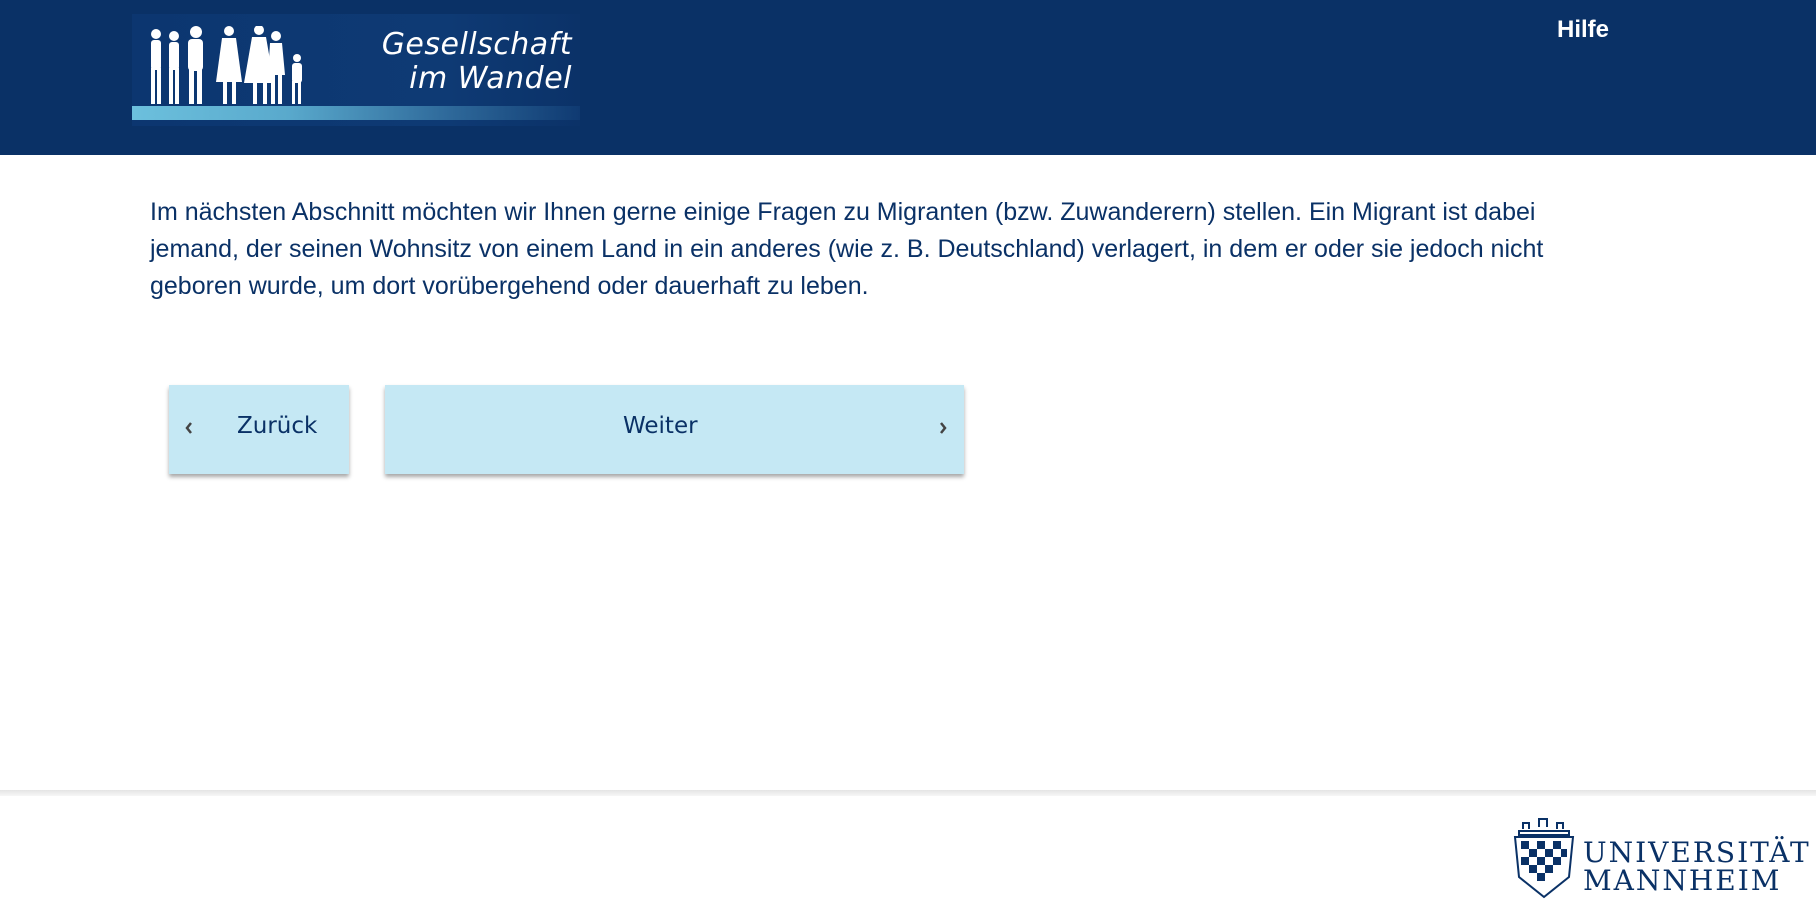 This screenshot has height=907, width=1816. What do you see at coordinates (1544, 858) in the screenshot?
I see `mannheim-crest-icon` at bounding box center [1544, 858].